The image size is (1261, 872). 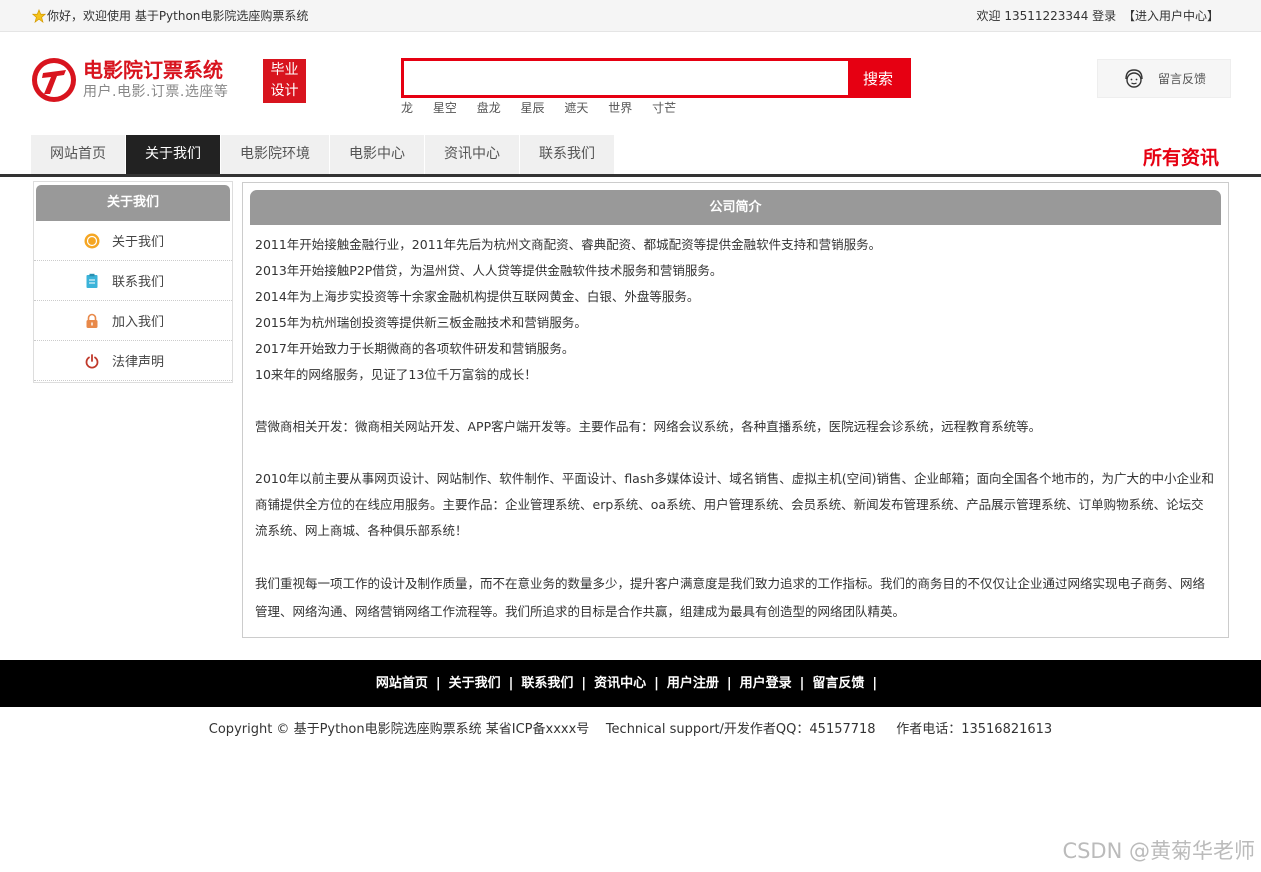 I want to click on hot-keyword: 世界, so click(x=620, y=108).